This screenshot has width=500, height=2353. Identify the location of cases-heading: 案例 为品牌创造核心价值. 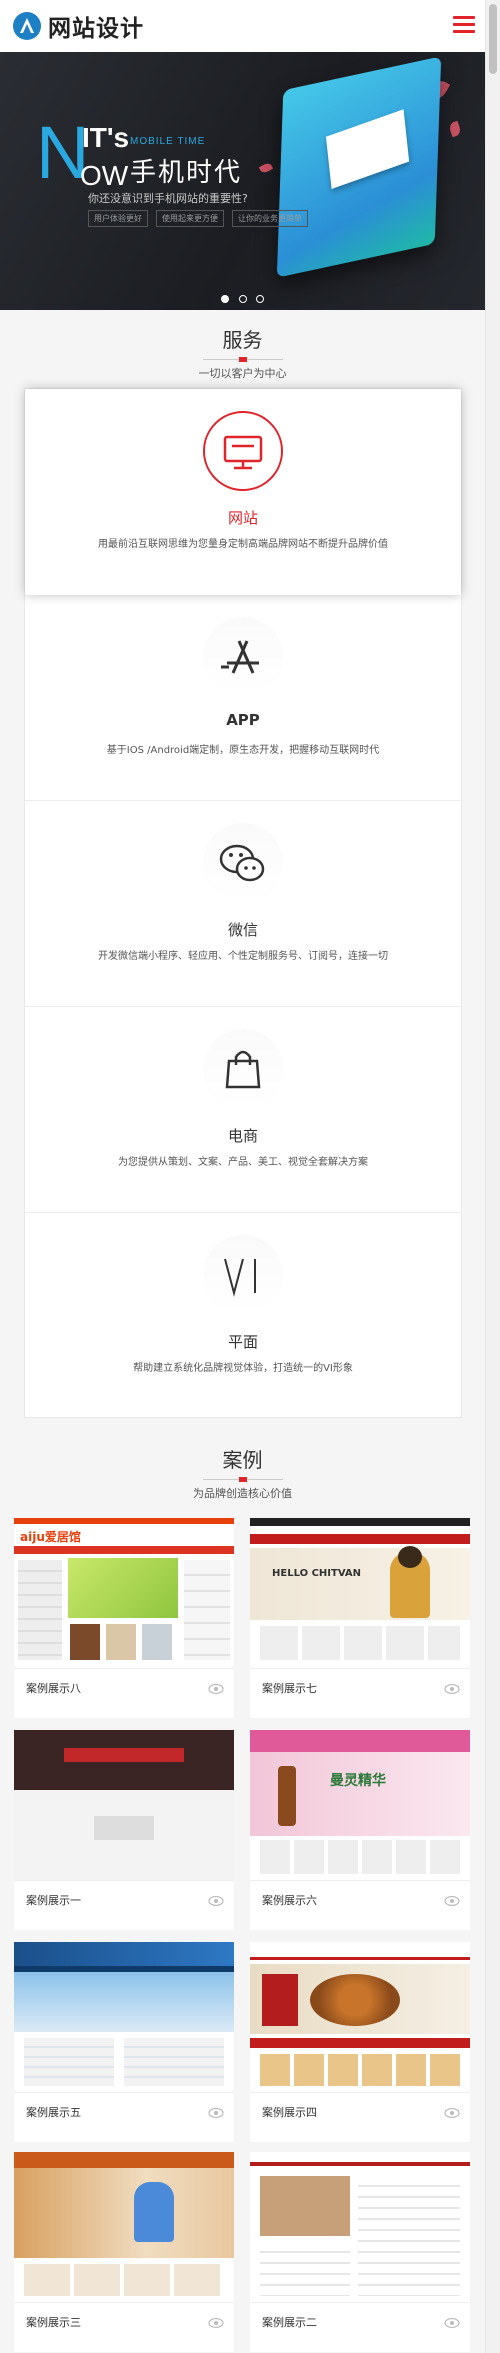
(242, 1472).